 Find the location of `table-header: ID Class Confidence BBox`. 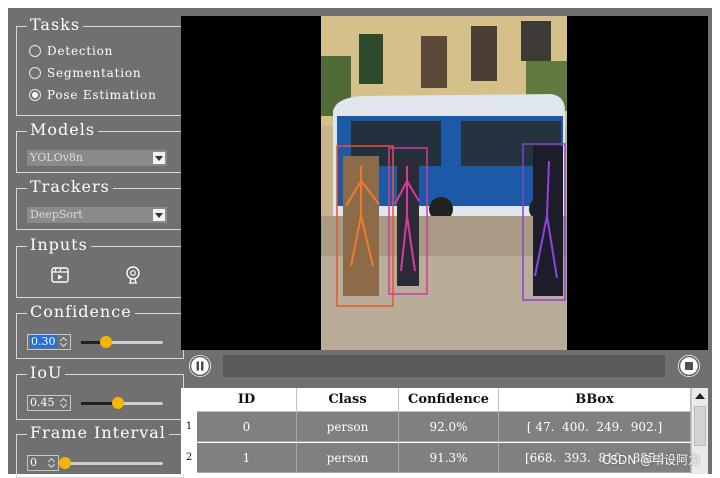

table-header: ID Class Confidence BBox is located at coordinates (444, 400).